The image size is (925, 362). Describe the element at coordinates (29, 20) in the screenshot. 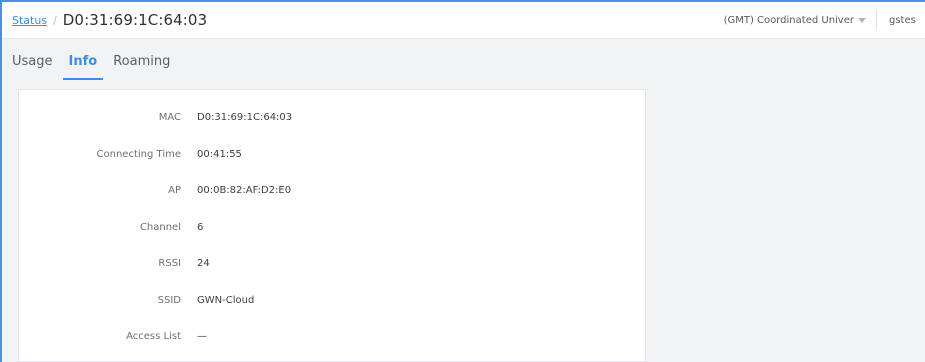

I see `breadcrumb-status-link: Status` at that location.